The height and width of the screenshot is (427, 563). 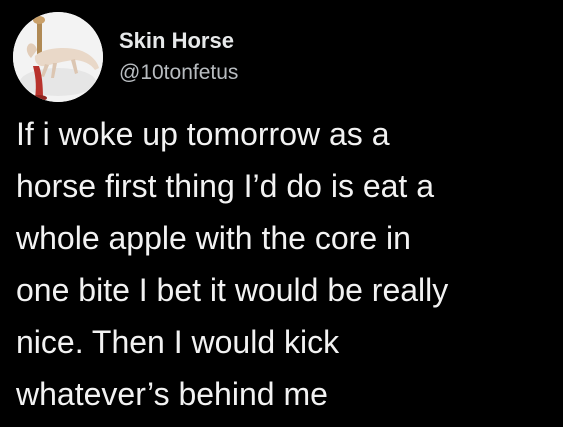 I want to click on tweet-text-line: nice. Then I would kick, so click(x=178, y=342).